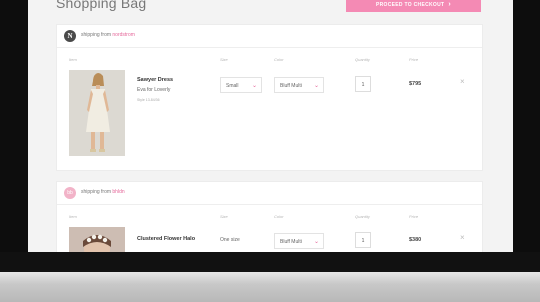 This screenshot has height=302, width=540. I want to click on product-price: $380, so click(415, 240).